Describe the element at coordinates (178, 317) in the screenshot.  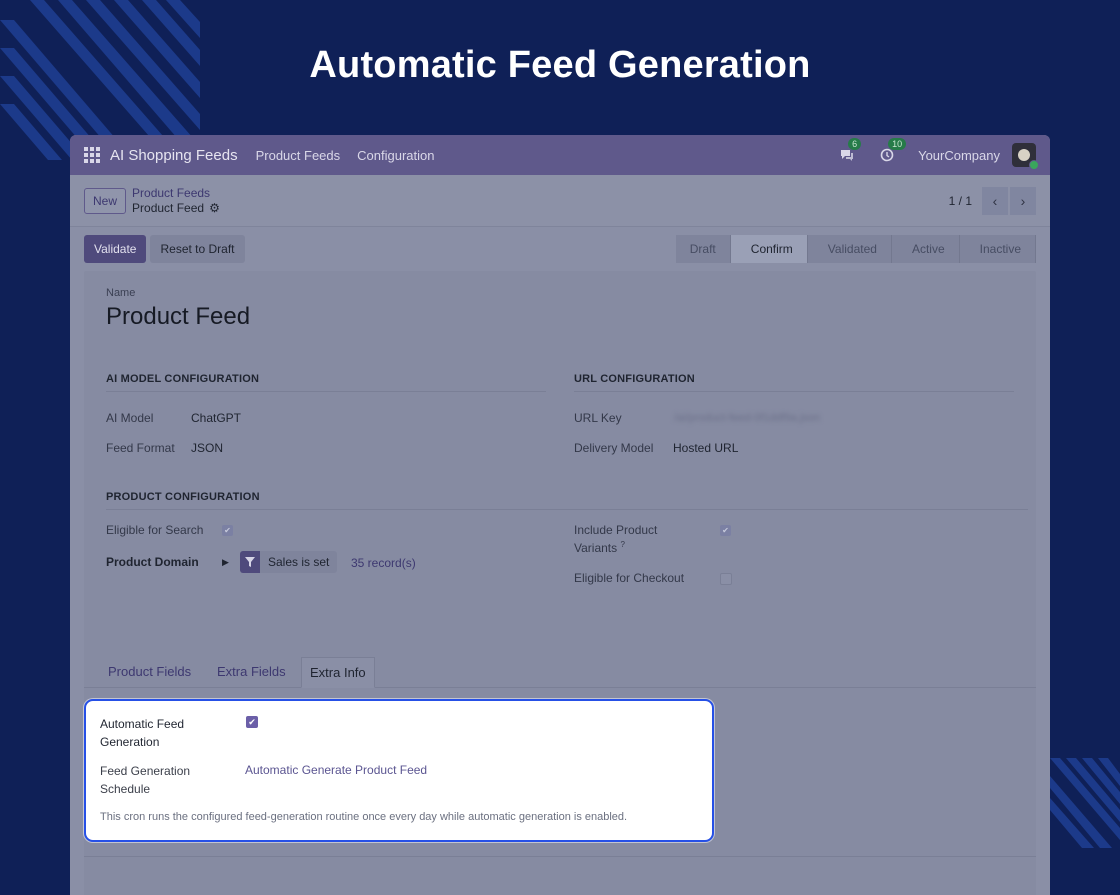
I see `name-field: Product Feed` at that location.